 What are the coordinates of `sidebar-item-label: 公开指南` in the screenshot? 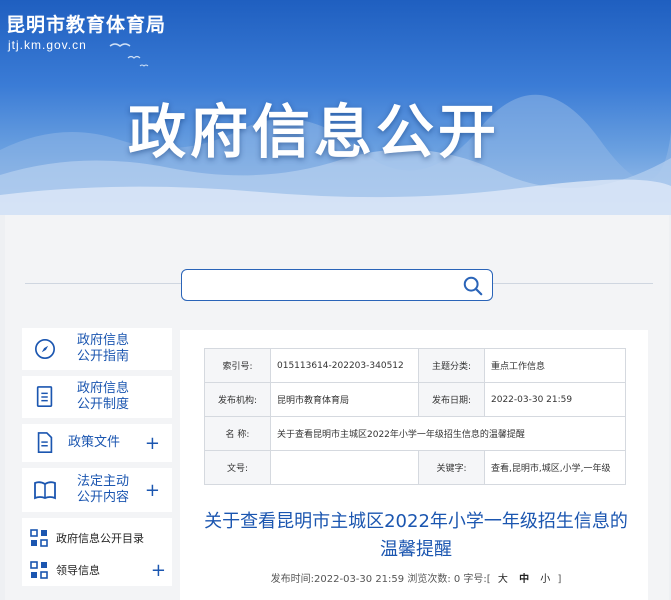 It's located at (102, 356).